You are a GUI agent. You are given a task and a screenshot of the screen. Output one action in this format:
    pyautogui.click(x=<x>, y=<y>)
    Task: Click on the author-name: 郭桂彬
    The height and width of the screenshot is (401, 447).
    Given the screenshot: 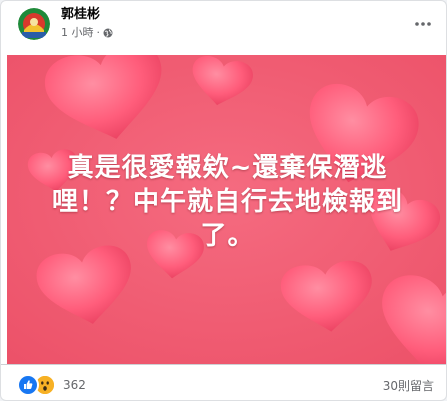 What is the action you would take?
    pyautogui.click(x=80, y=15)
    